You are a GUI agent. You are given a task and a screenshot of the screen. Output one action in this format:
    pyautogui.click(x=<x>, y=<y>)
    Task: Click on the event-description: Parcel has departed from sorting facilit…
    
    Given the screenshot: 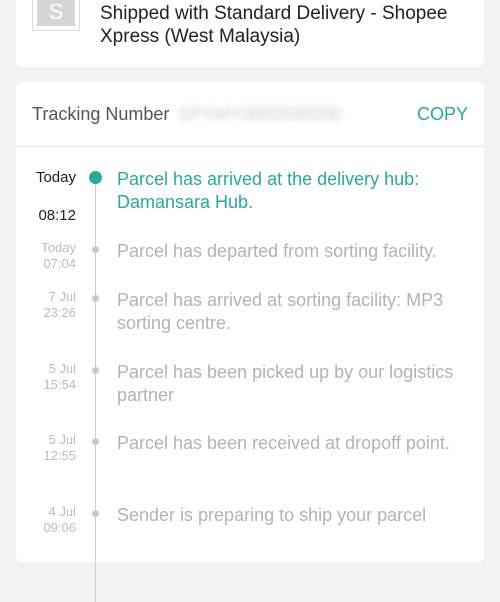 What is the action you would take?
    pyautogui.click(x=277, y=251)
    